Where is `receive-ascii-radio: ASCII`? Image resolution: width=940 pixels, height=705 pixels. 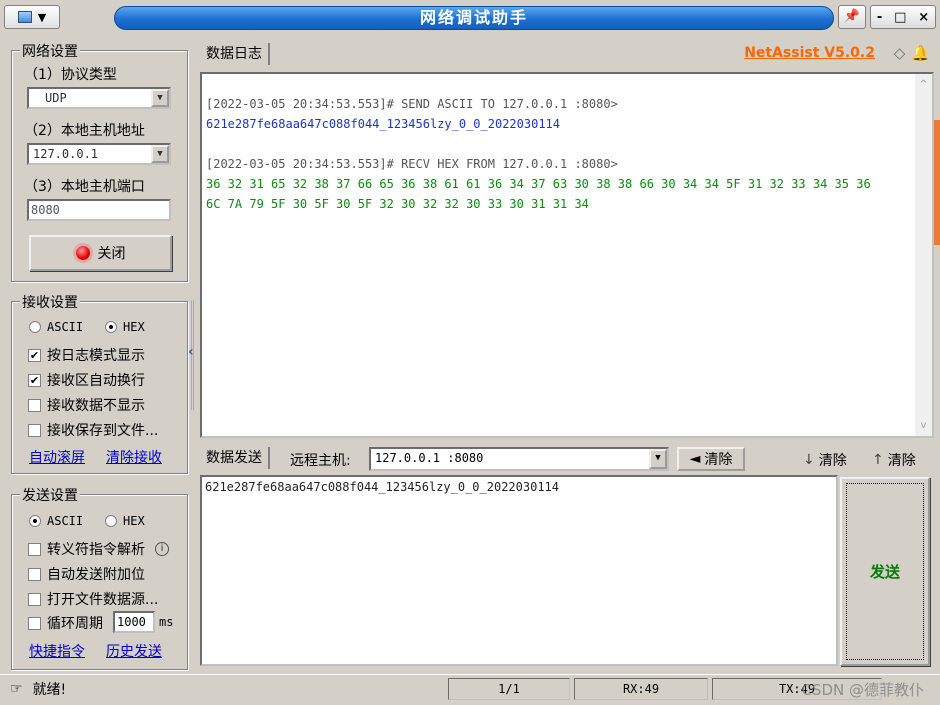
receive-ascii-radio: ASCII is located at coordinates (56, 327).